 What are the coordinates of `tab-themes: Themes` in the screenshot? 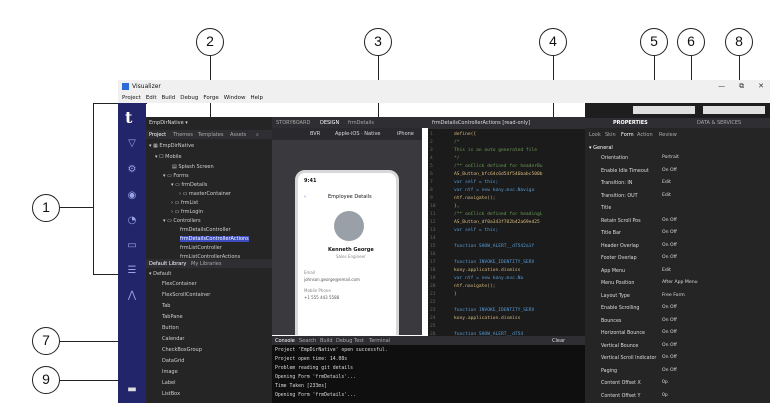 It's located at (183, 135).